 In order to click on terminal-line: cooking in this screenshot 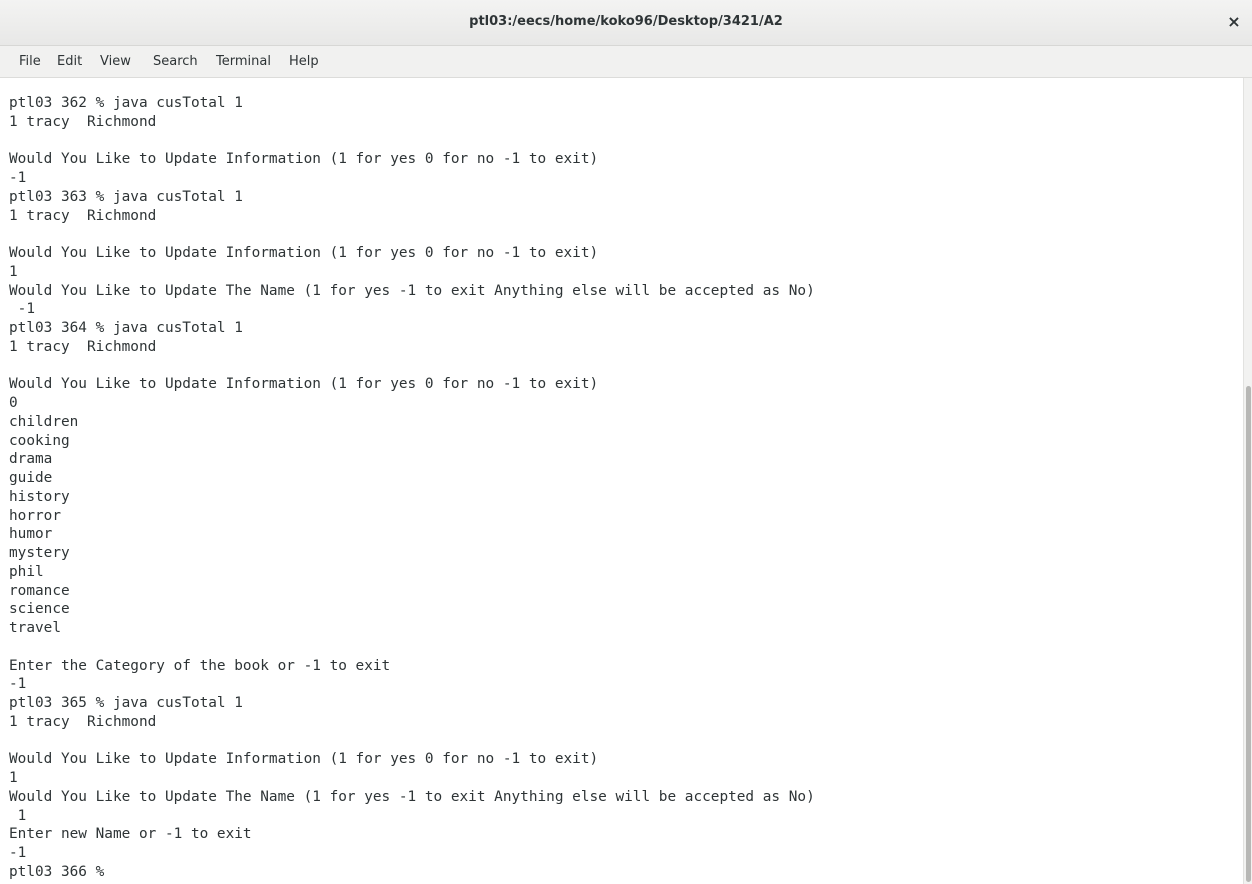, I will do `click(39, 440)`.